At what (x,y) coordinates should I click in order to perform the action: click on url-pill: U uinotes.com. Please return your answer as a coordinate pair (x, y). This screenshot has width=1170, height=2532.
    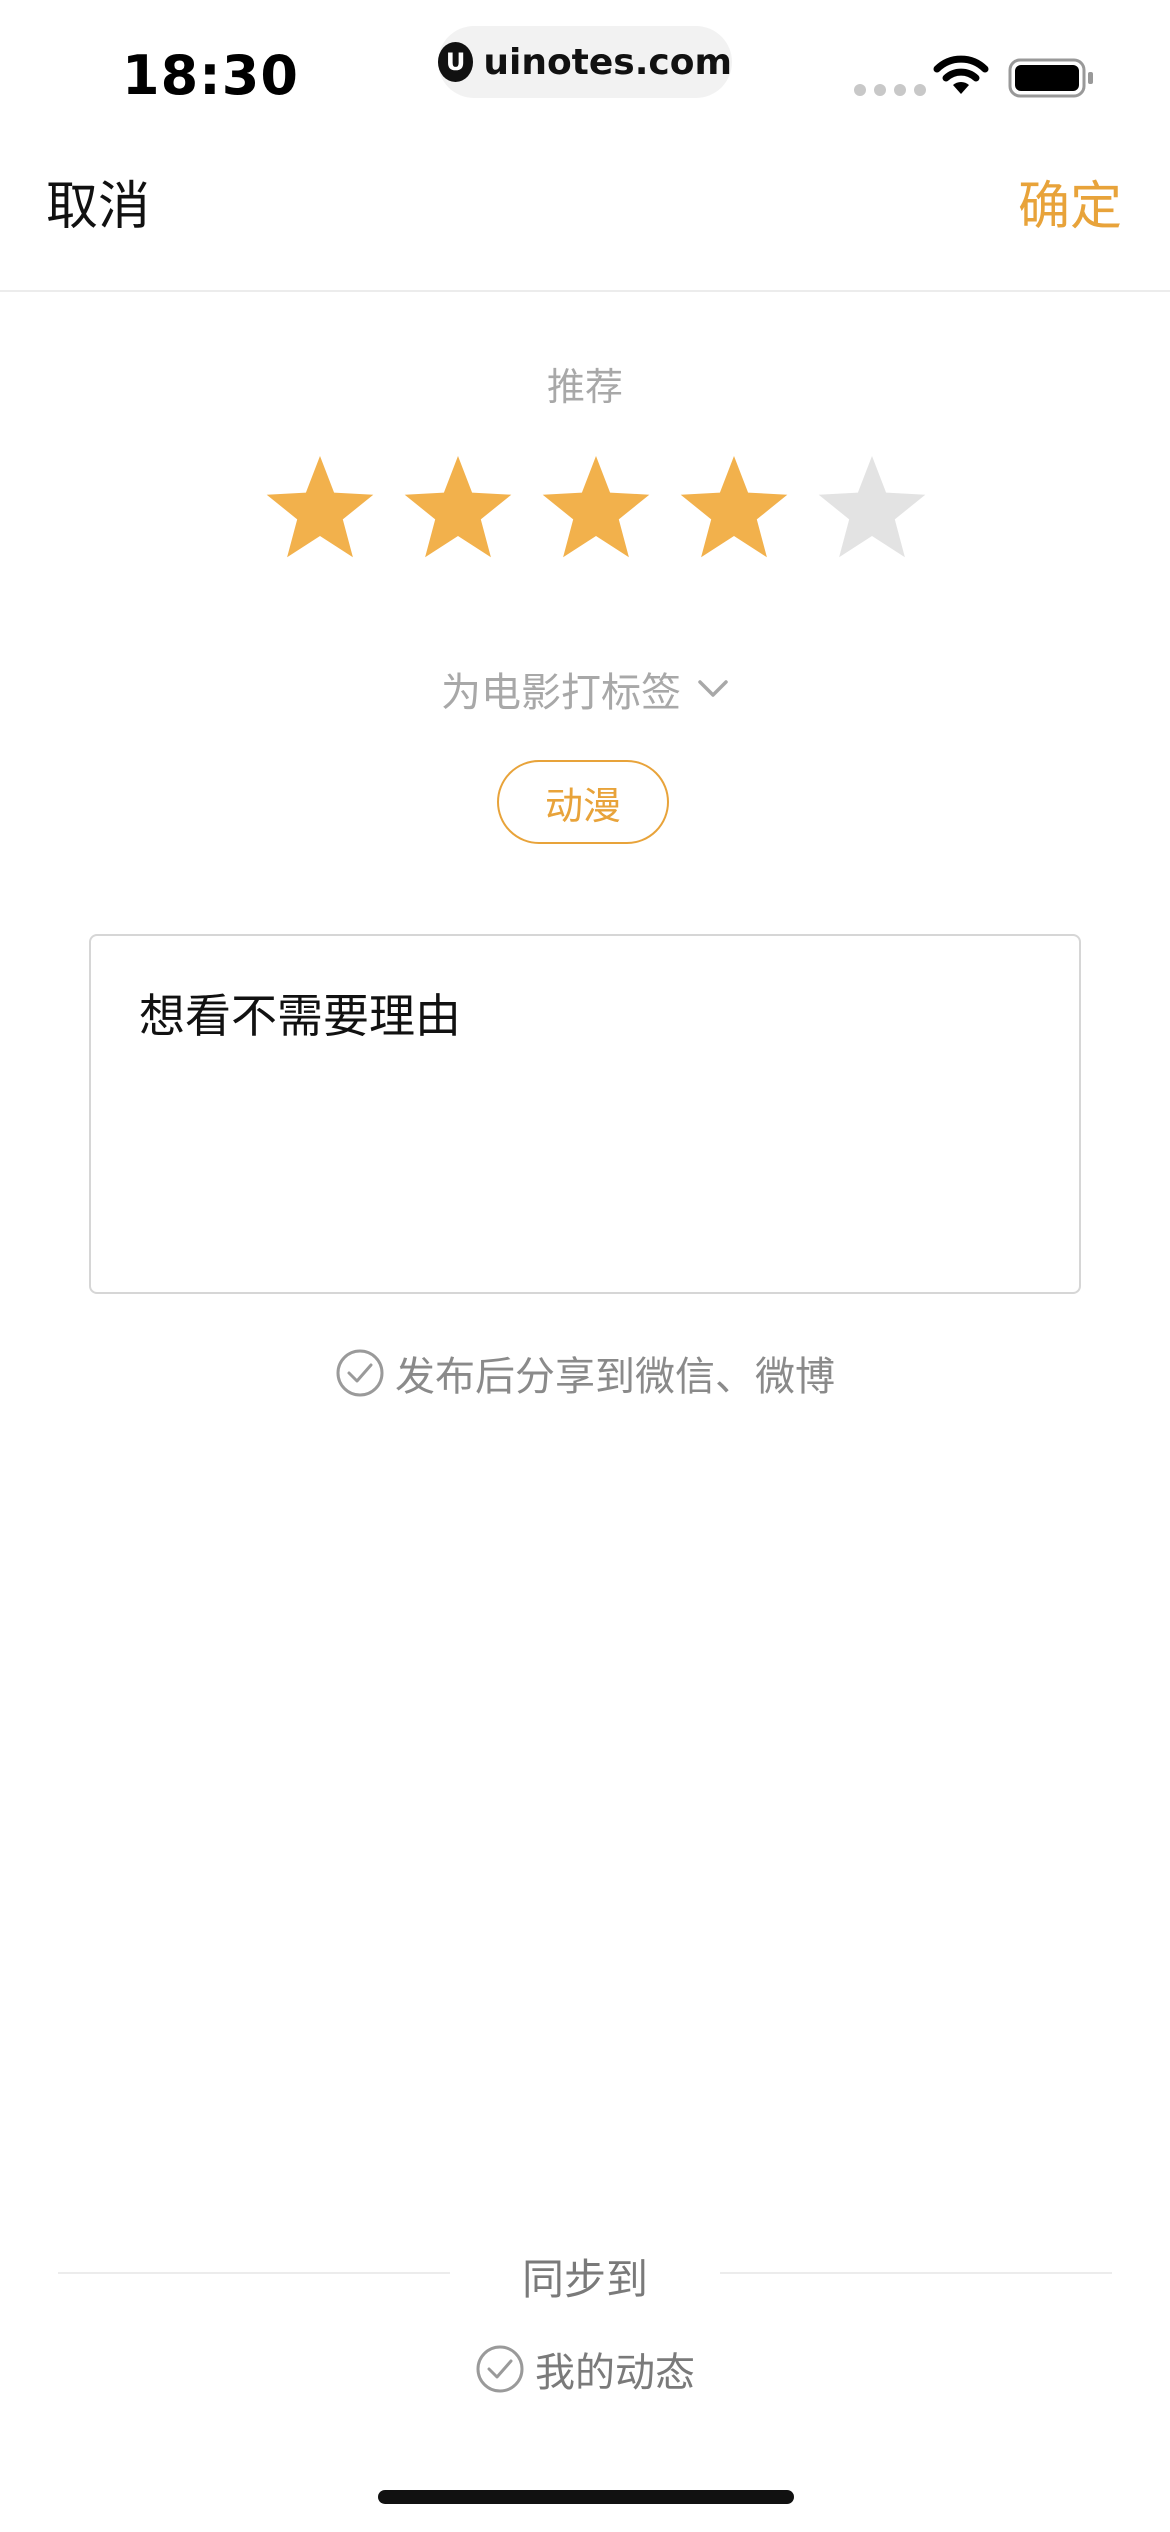
    Looking at the image, I should click on (585, 62).